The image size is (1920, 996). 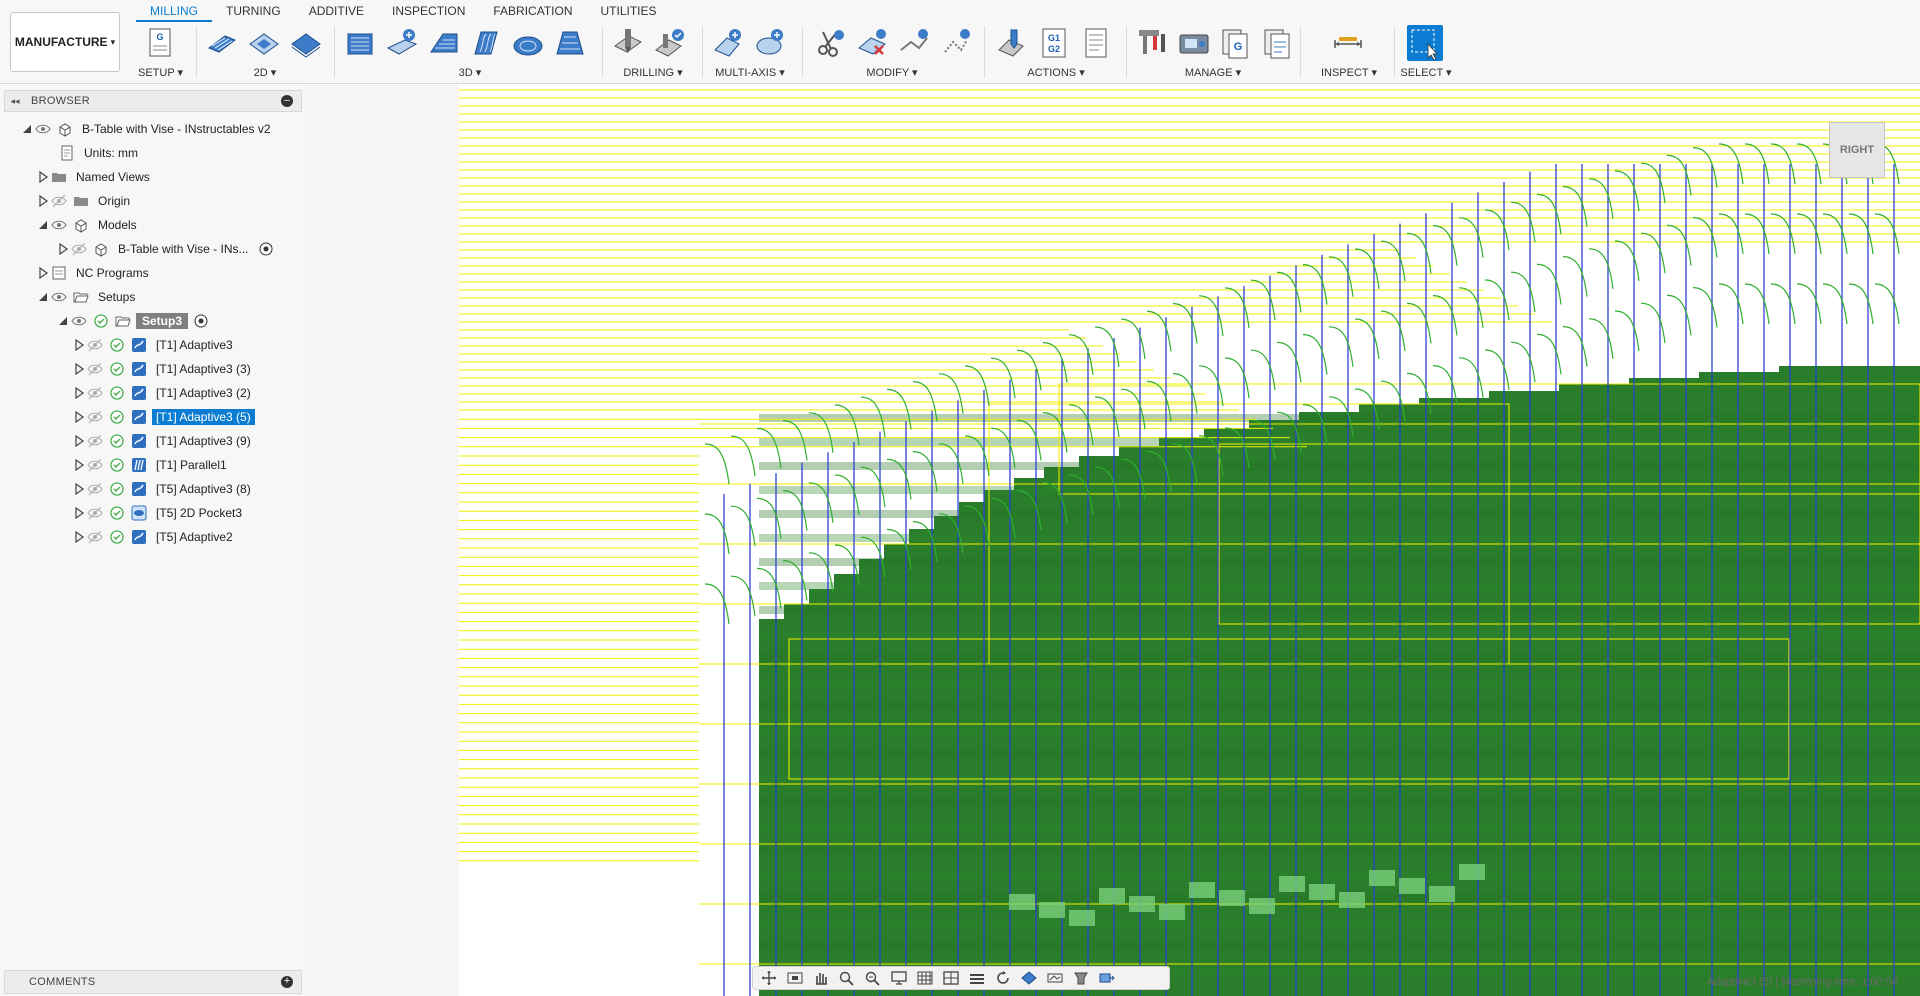 I want to click on 2d-adaptive-button, so click(x=222, y=43).